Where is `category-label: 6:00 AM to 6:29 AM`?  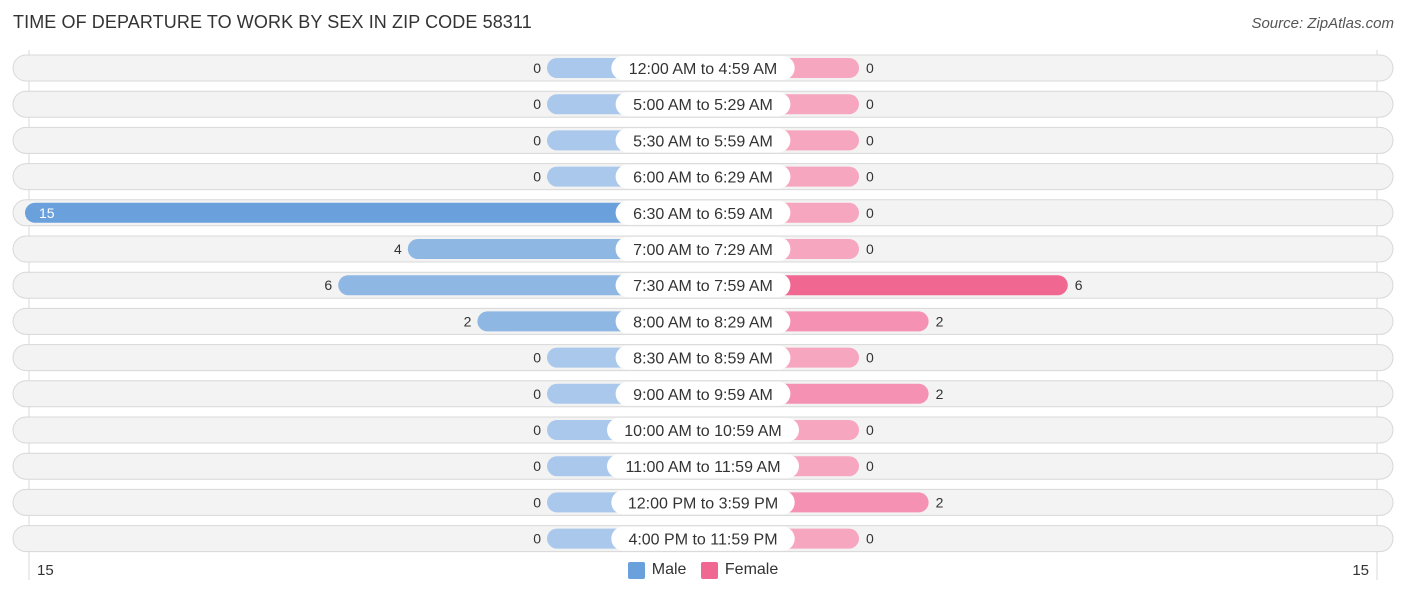 category-label: 6:00 AM to 6:29 AM is located at coordinates (703, 178).